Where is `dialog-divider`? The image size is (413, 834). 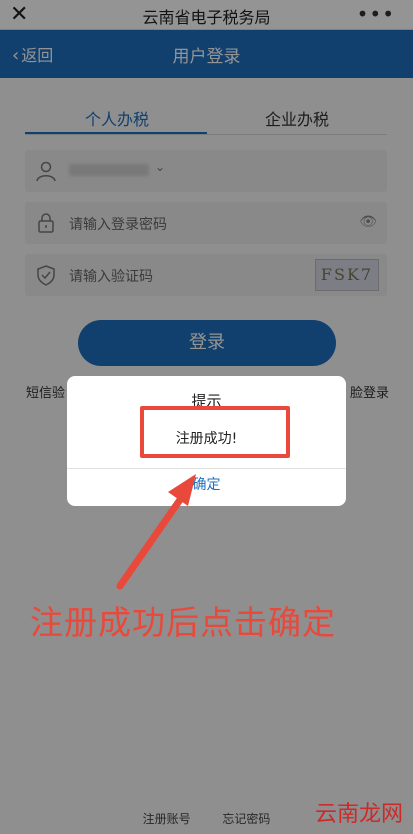
dialog-divider is located at coordinates (206, 468).